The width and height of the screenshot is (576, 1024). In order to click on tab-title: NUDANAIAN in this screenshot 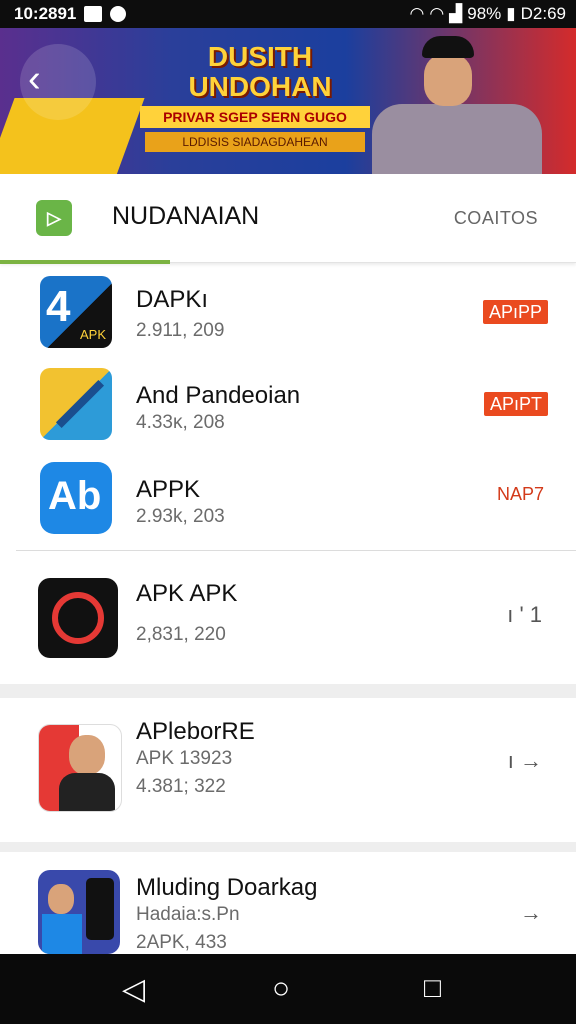, I will do `click(185, 216)`.